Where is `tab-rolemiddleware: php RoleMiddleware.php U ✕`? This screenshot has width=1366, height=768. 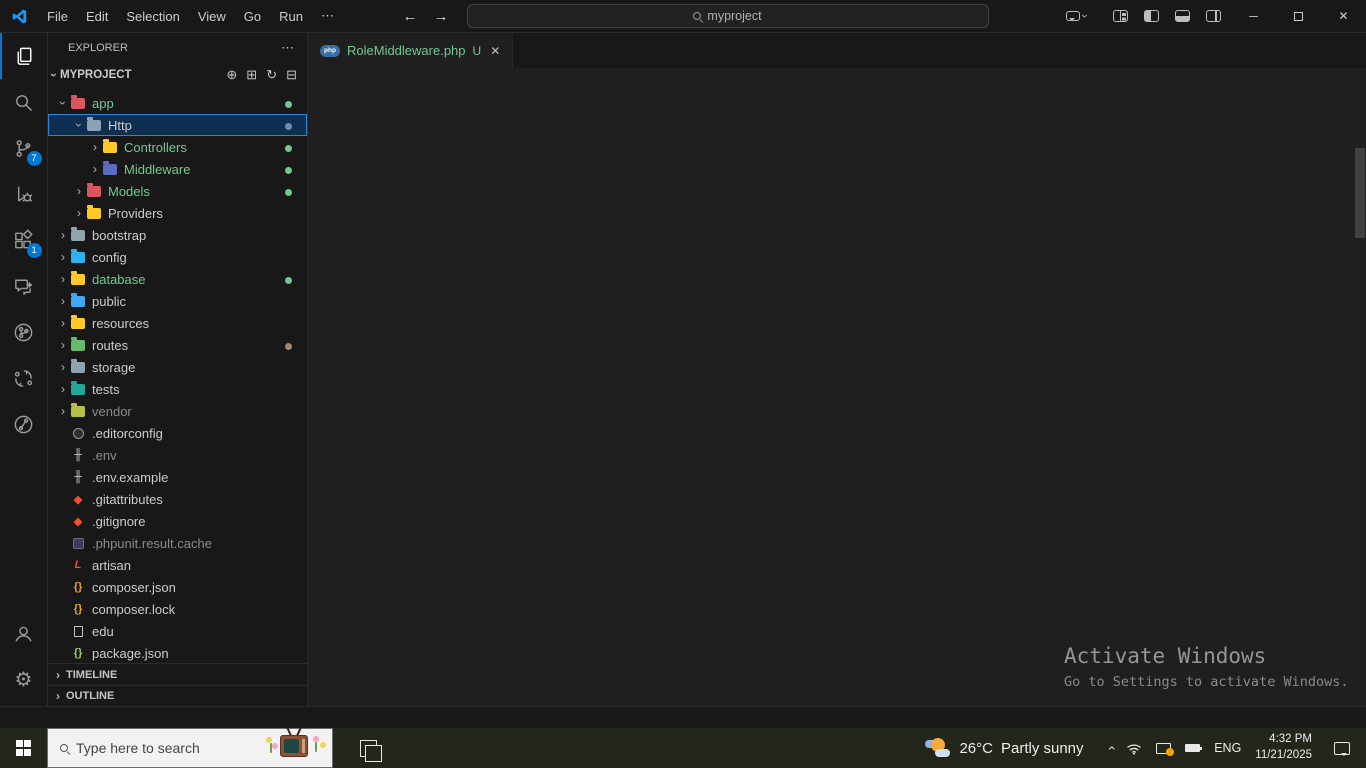 tab-rolemiddleware: php RoleMiddleware.php U ✕ is located at coordinates (411, 50).